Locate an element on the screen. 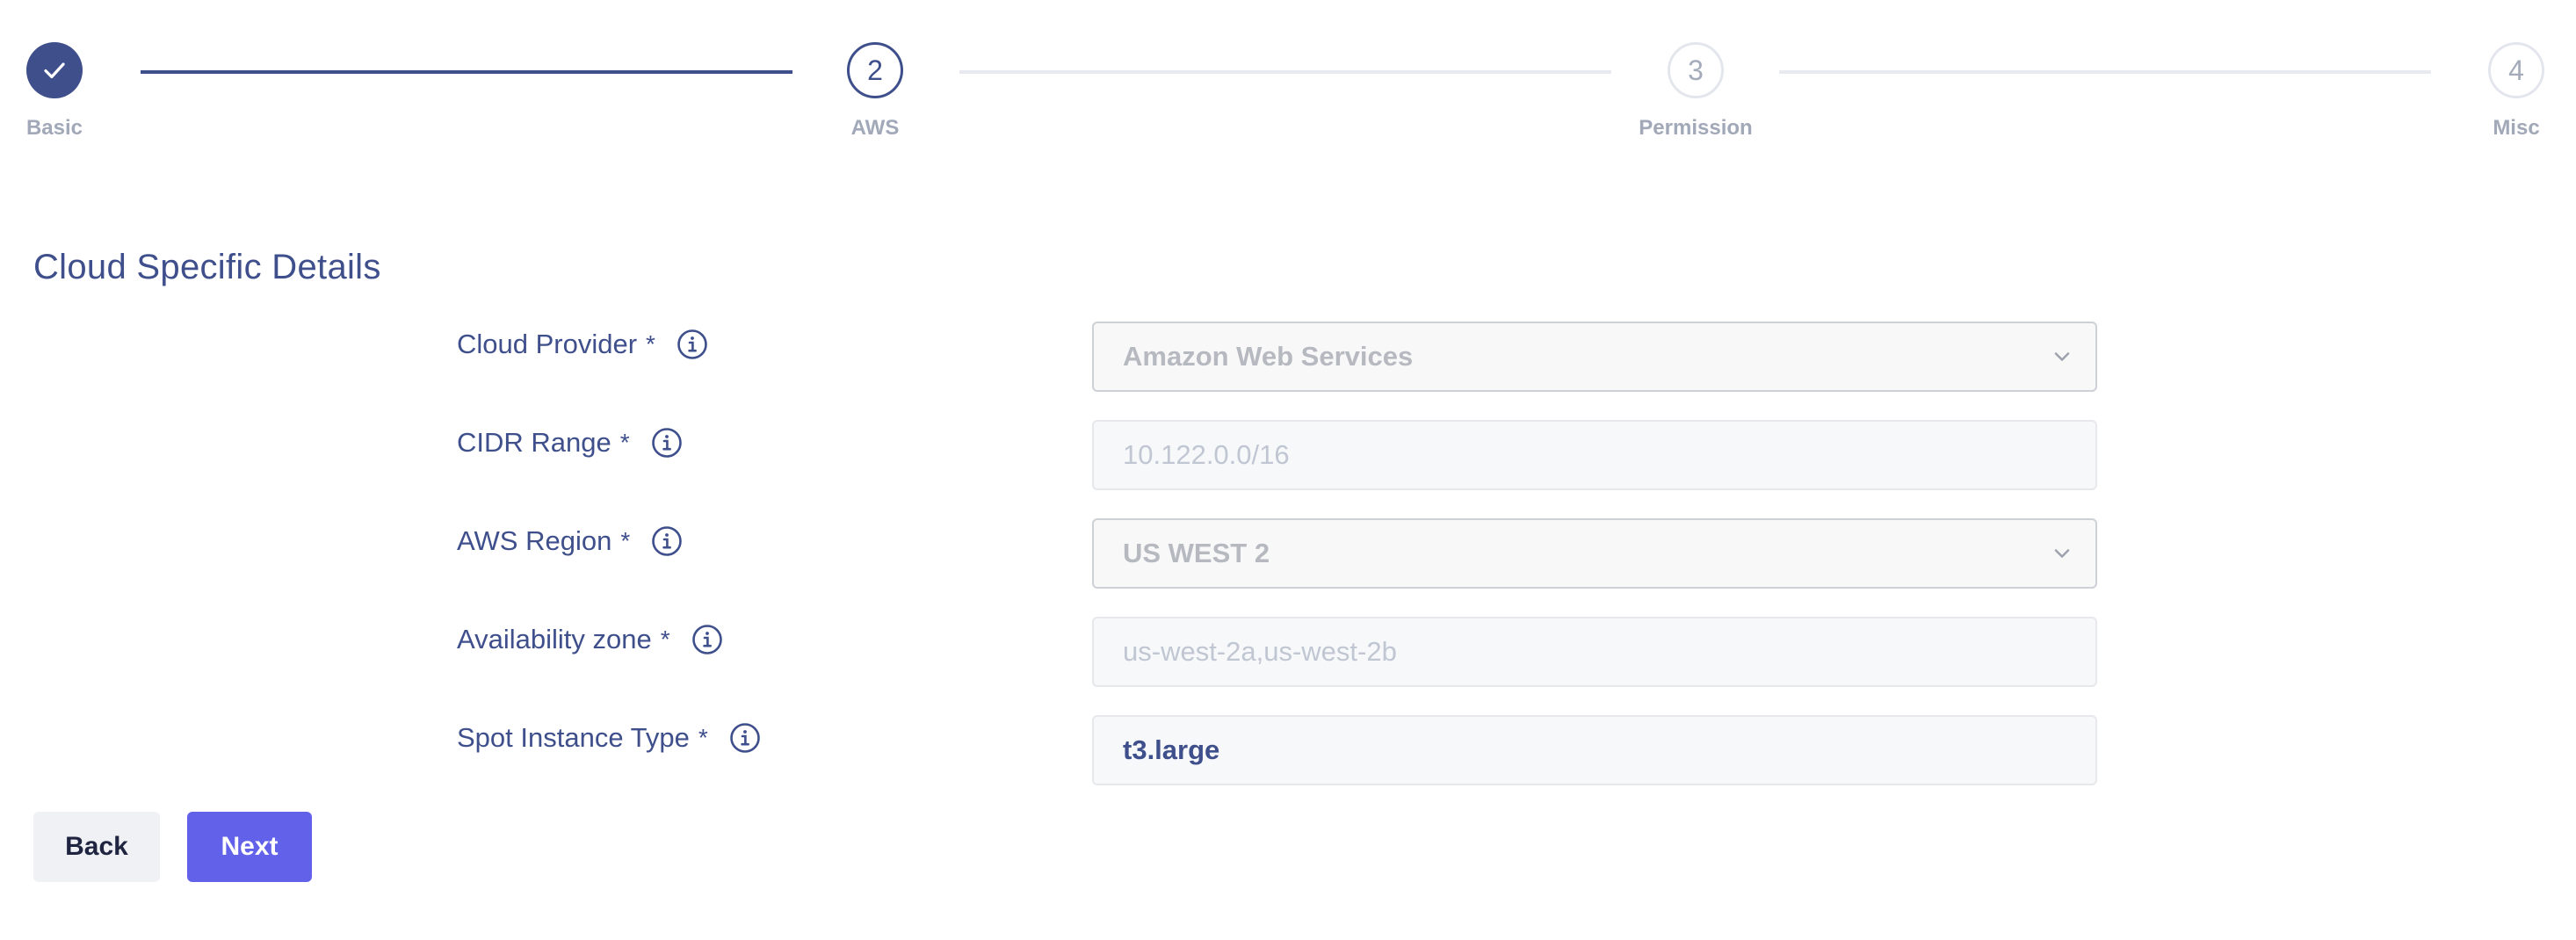  back-button: Back is located at coordinates (96, 847).